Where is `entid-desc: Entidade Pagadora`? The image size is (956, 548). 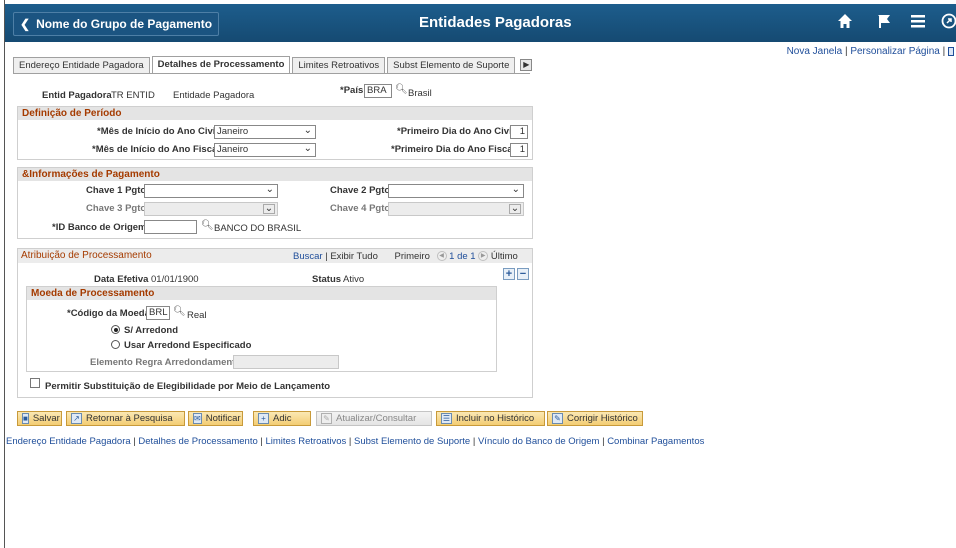
entid-desc: Entidade Pagadora is located at coordinates (214, 95).